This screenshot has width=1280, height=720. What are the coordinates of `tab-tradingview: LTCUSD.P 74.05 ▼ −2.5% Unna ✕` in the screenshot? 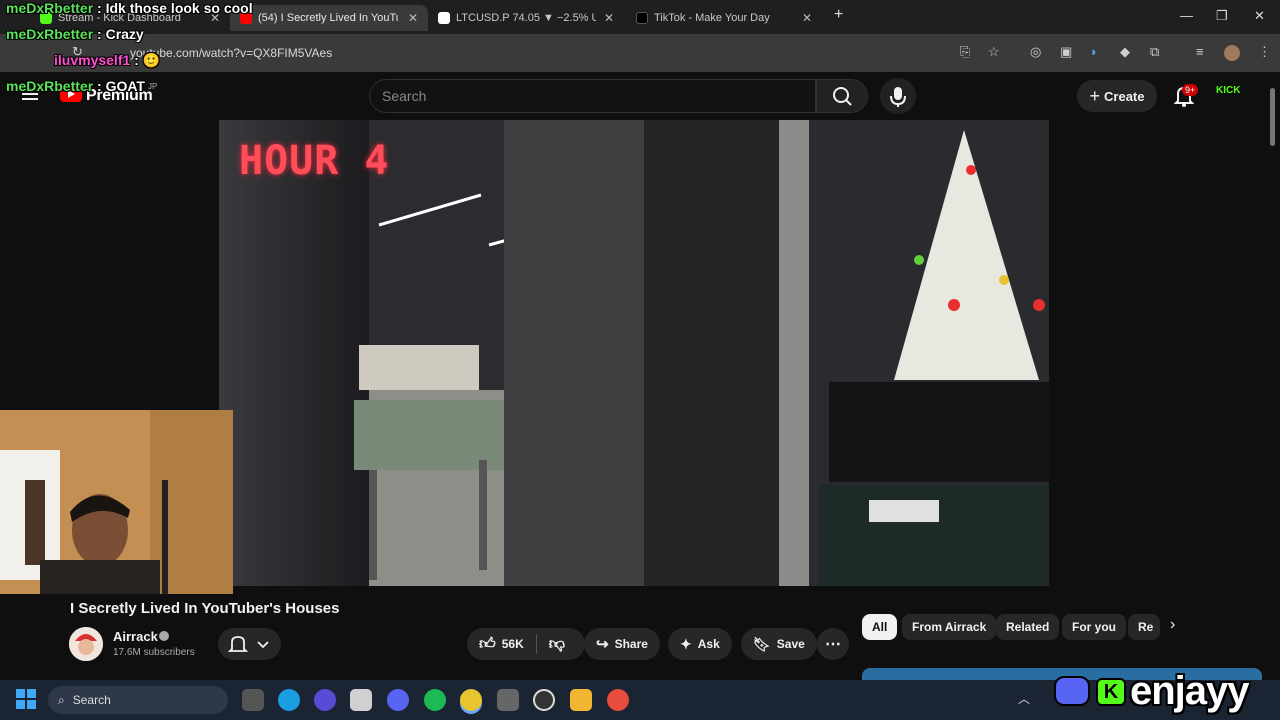 It's located at (526, 18).